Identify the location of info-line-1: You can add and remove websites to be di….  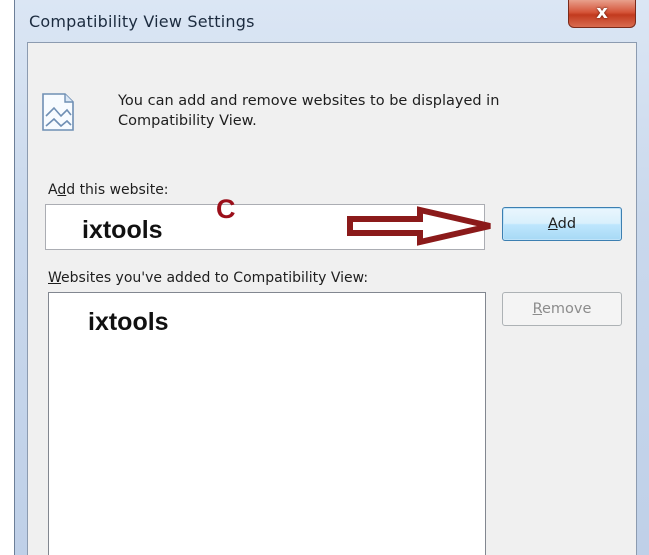
(309, 101).